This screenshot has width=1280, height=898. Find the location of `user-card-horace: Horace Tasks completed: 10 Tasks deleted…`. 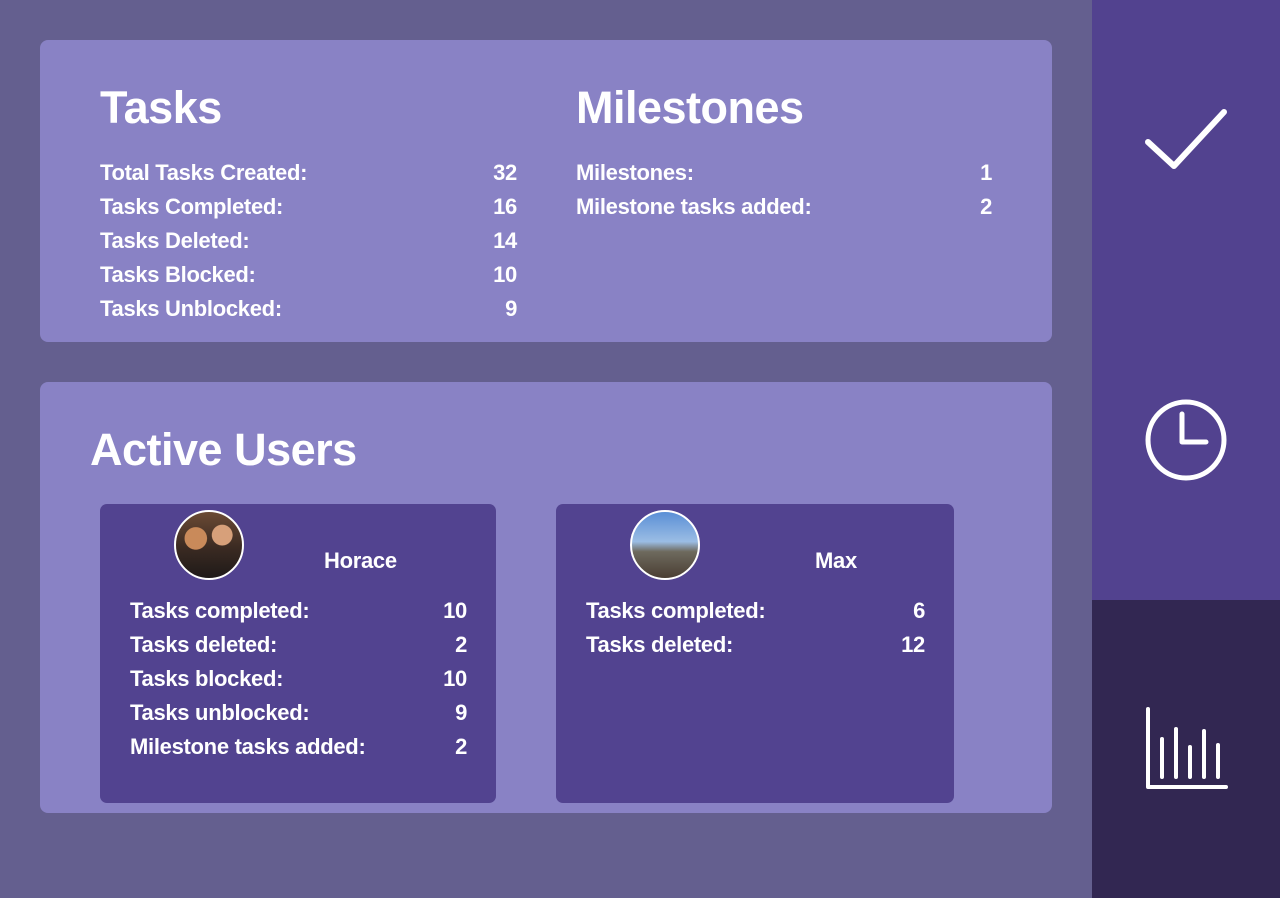

user-card-horace: Horace Tasks completed: 10 Tasks deleted… is located at coordinates (298, 653).